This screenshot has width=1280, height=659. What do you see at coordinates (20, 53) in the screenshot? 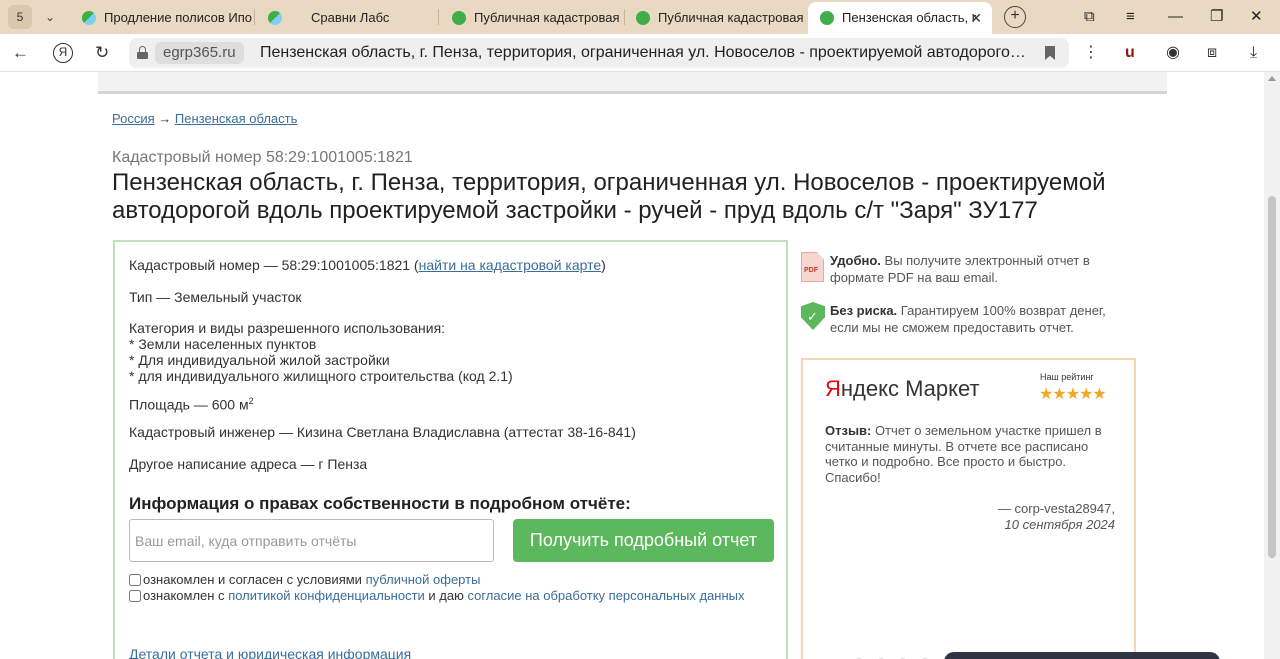
I see `back-icon: ←` at bounding box center [20, 53].